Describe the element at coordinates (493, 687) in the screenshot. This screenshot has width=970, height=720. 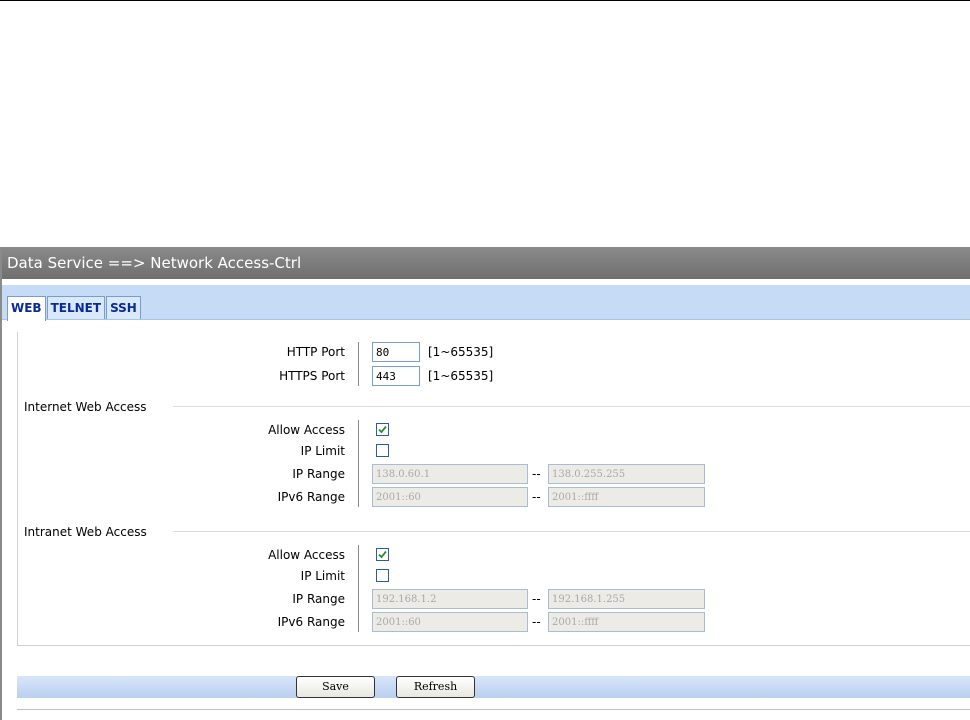
I see `button-bar: Save Refresh` at that location.